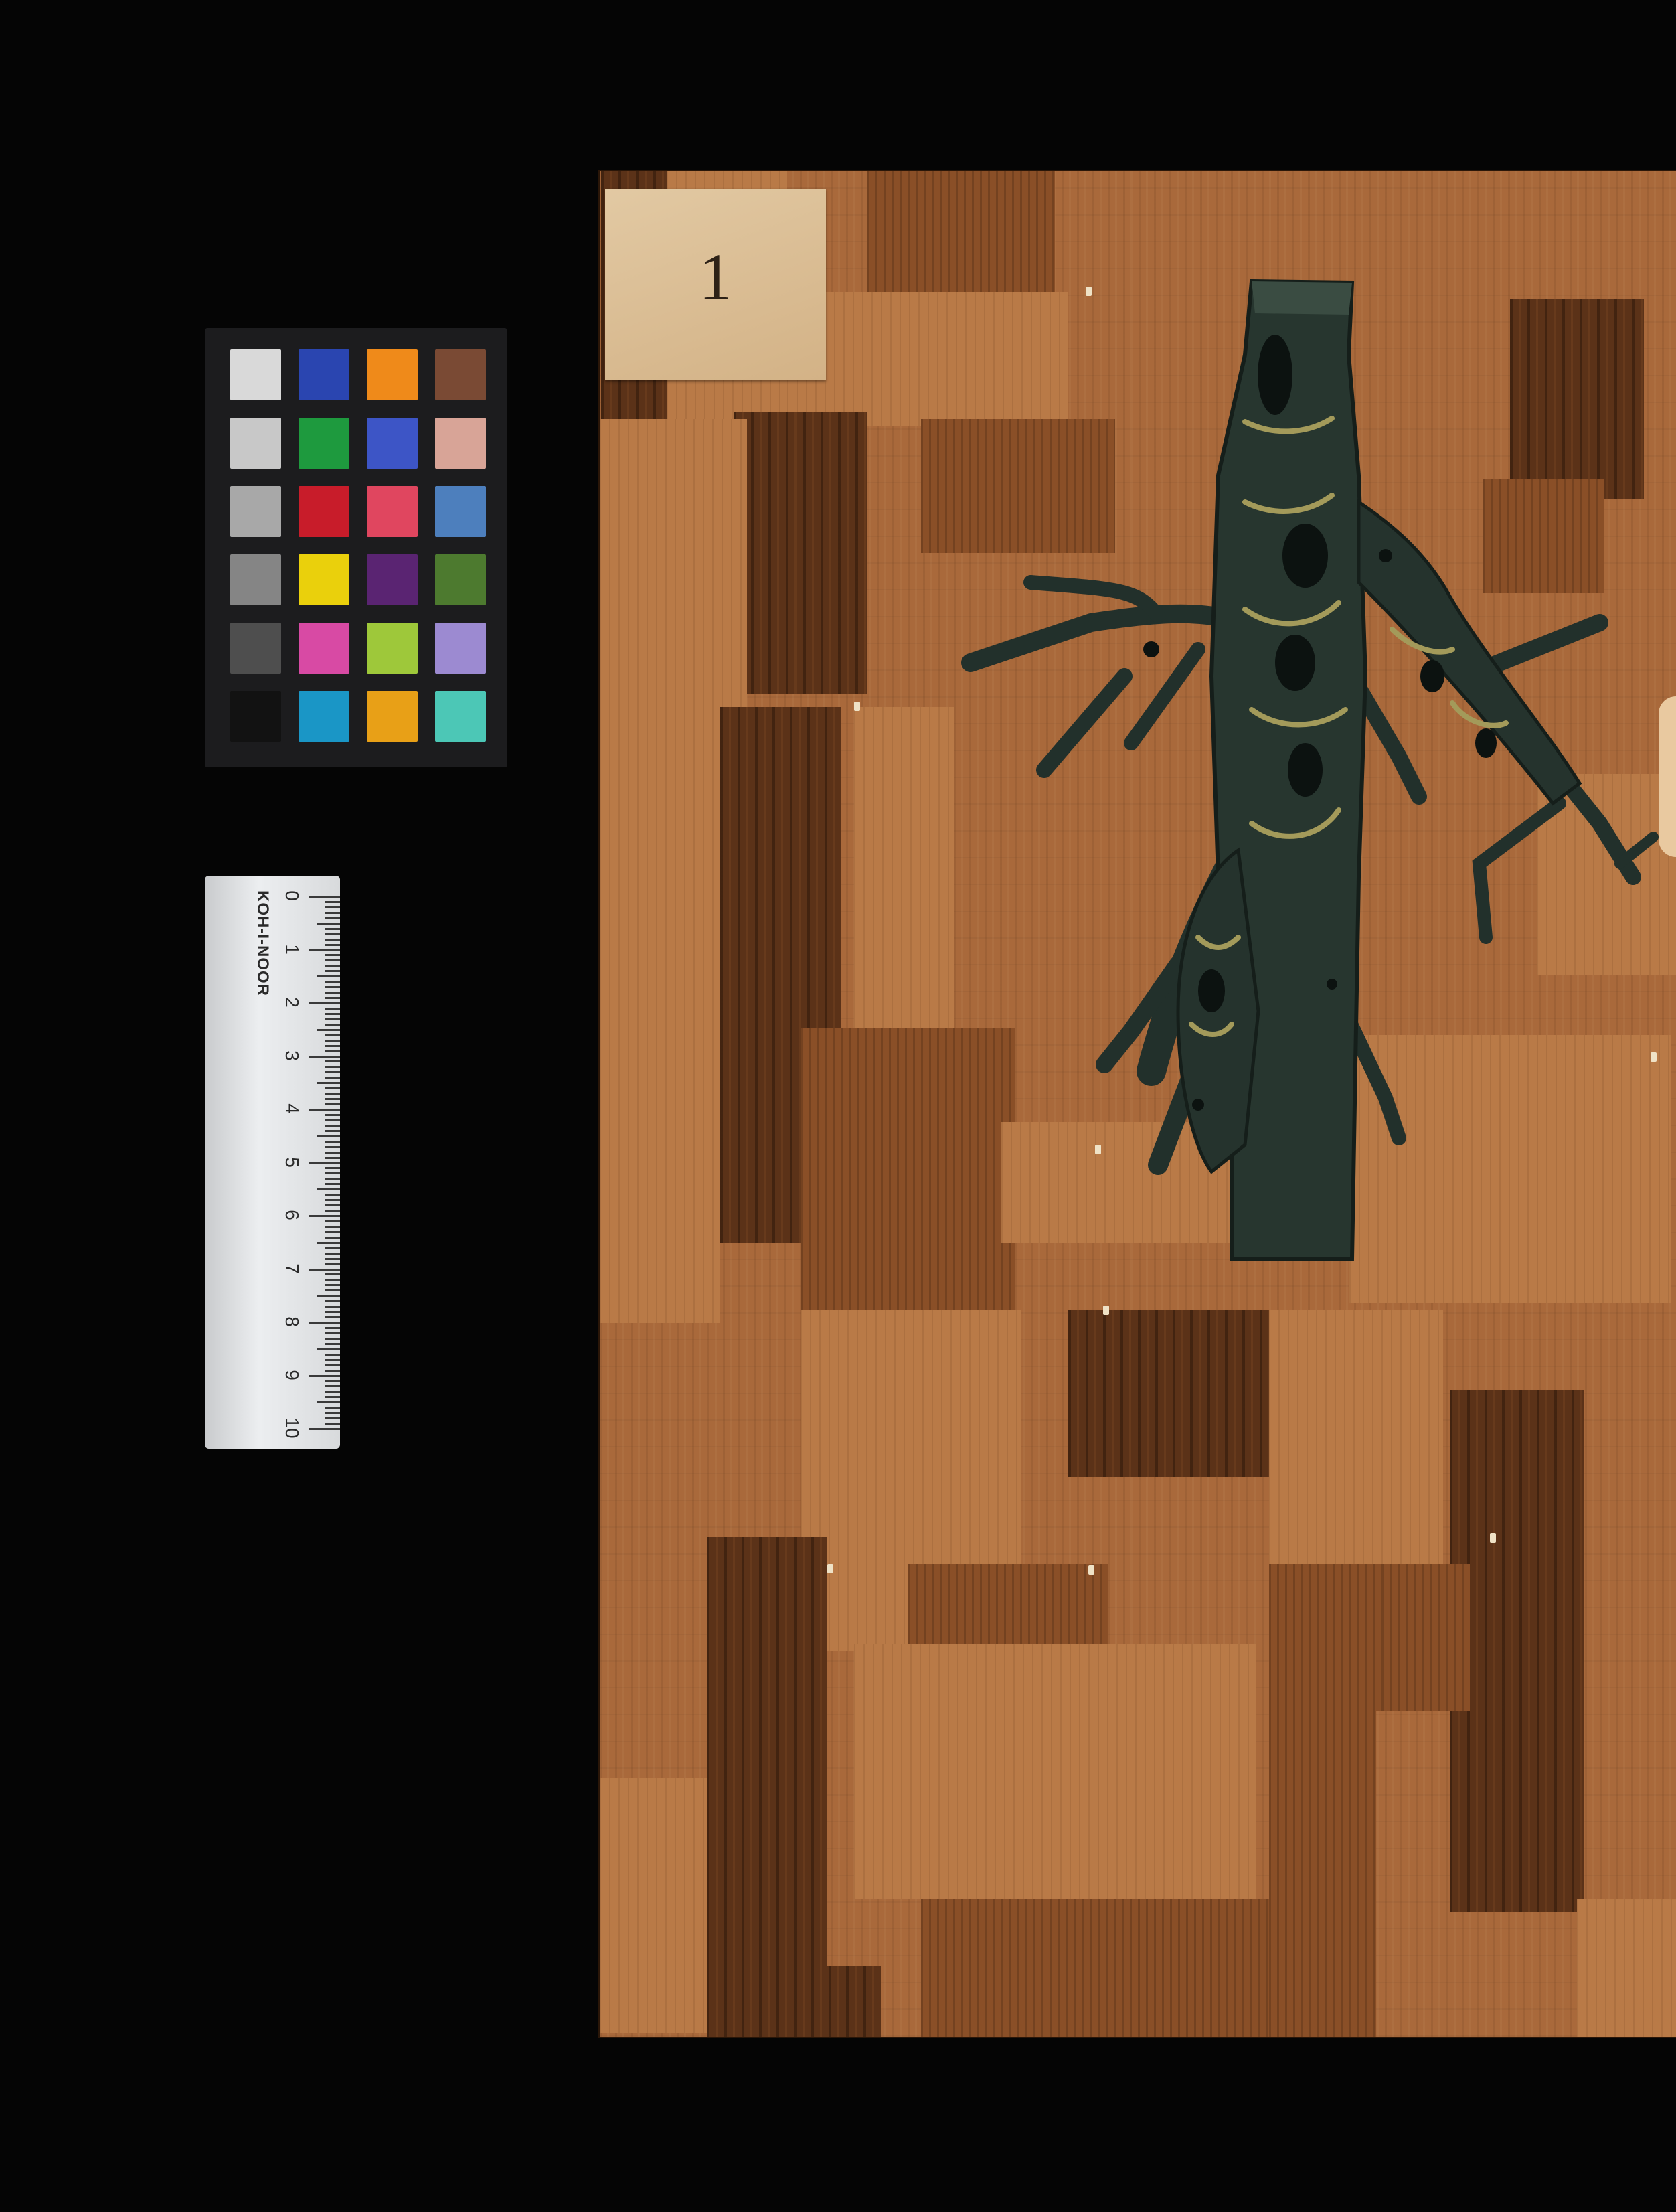  What do you see at coordinates (715, 284) in the screenshot?
I see `paper-label: 1` at bounding box center [715, 284].